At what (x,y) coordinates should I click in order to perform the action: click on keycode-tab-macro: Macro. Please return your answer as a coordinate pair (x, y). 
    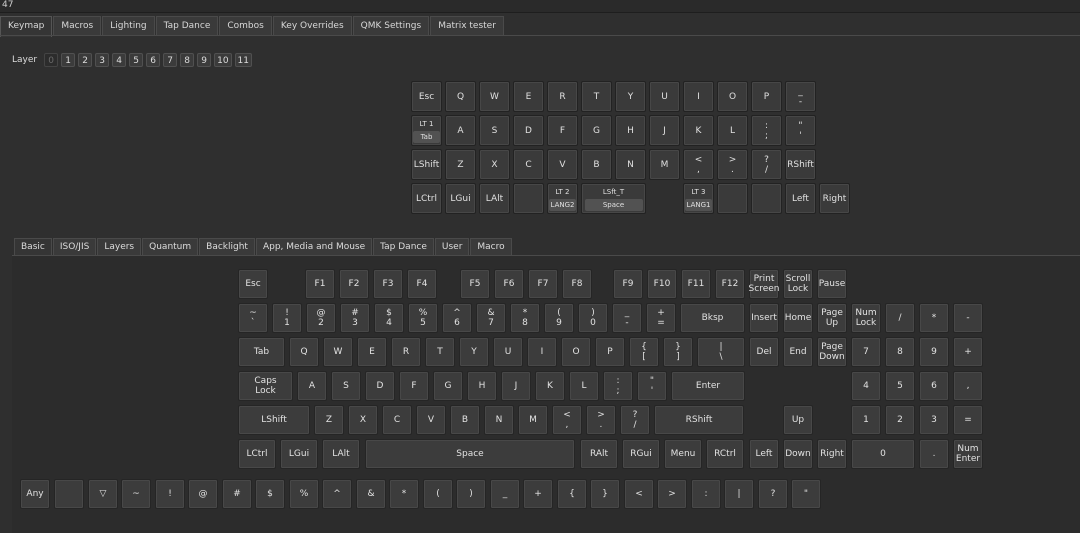
    Looking at the image, I should click on (491, 246).